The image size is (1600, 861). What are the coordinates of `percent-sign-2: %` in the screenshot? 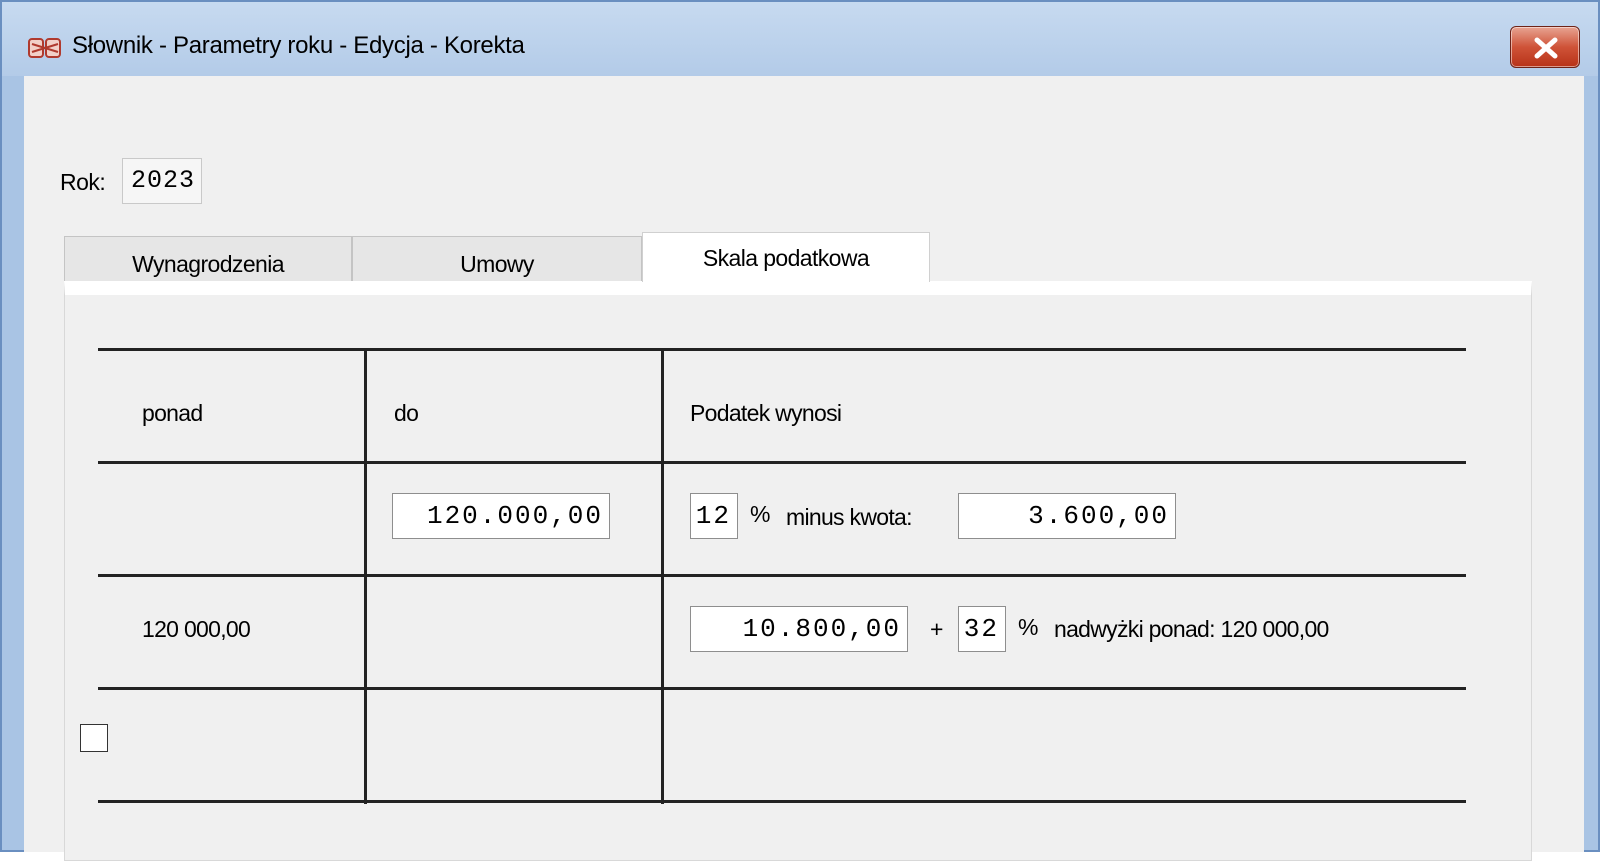 It's located at (1028, 627).